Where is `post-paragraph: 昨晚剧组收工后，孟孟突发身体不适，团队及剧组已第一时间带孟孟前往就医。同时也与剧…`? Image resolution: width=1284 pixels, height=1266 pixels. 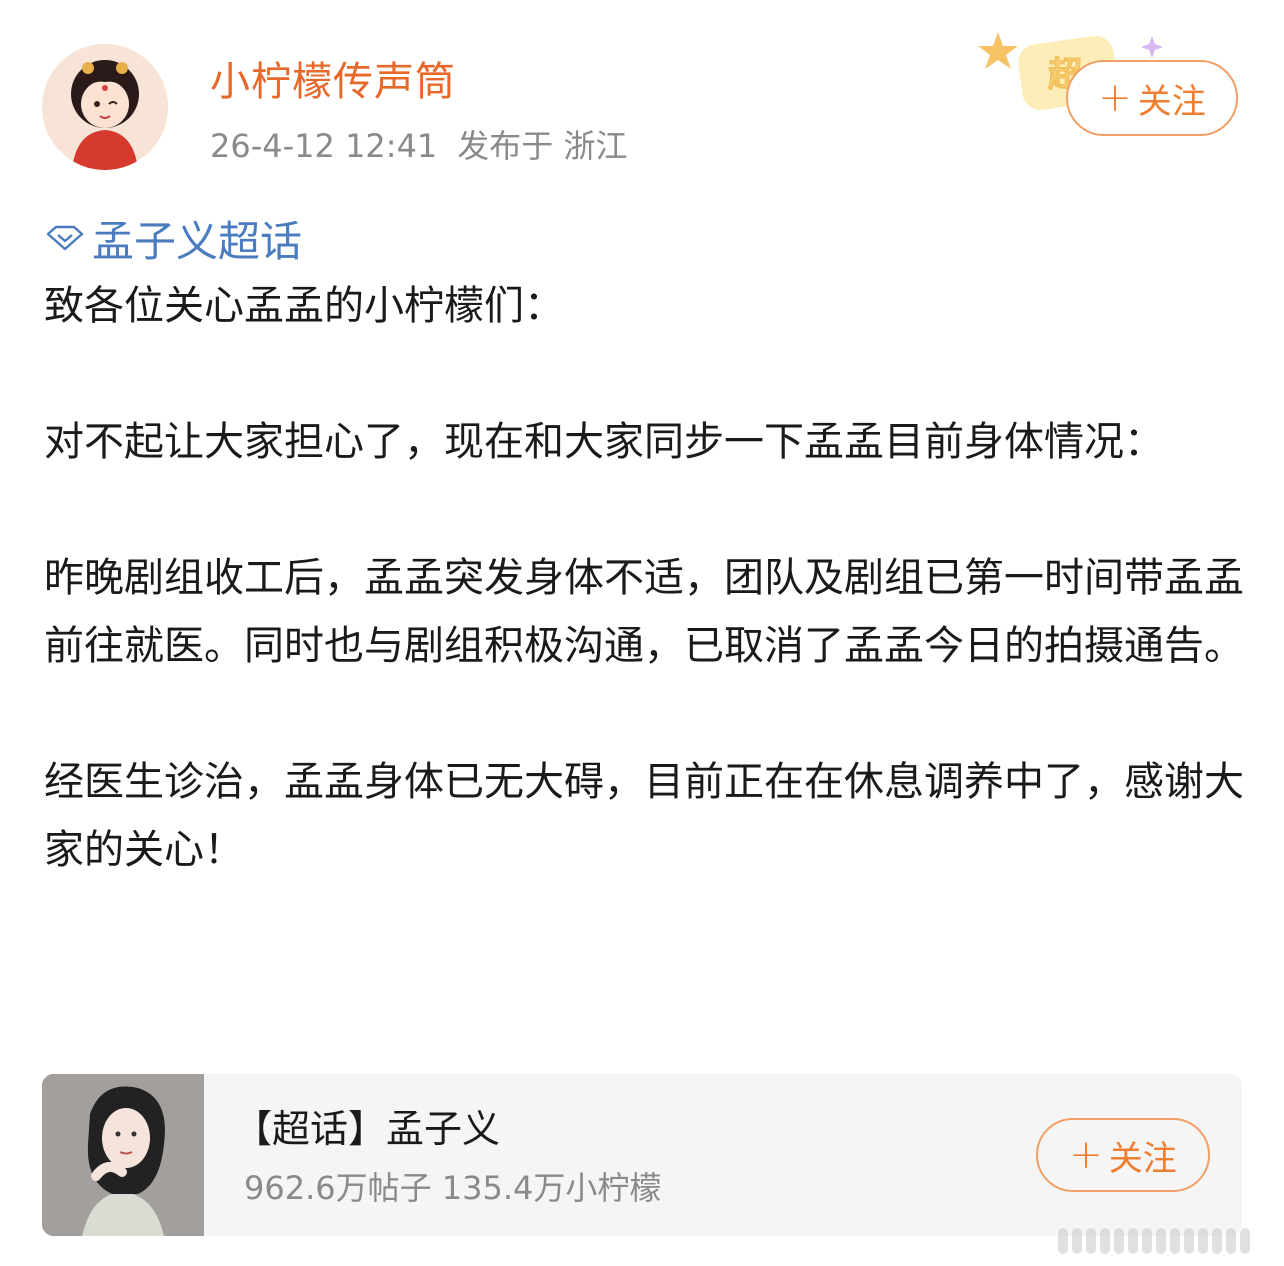
post-paragraph: 昨晚剧组收工后，孟孟突发身体不适，团队及剧组已第一时间带孟孟前往就医。同时也与剧… is located at coordinates (644, 612).